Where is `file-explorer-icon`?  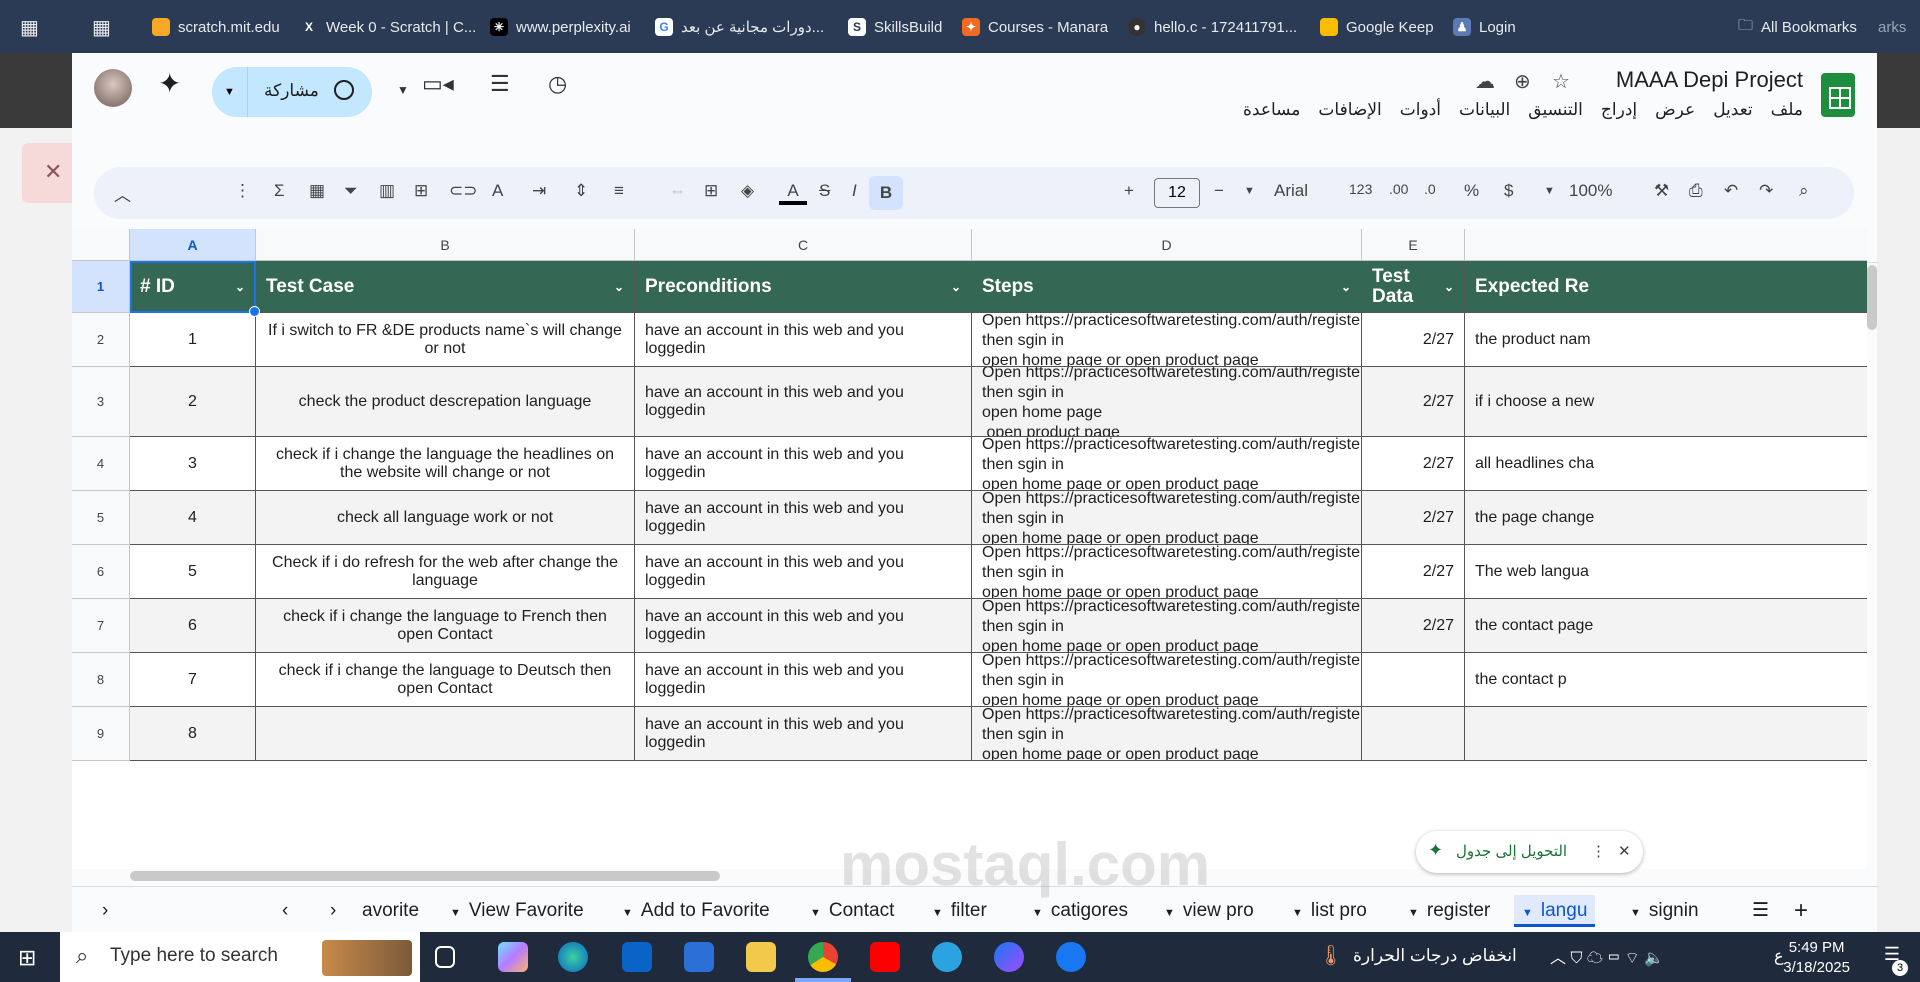 file-explorer-icon is located at coordinates (761, 957).